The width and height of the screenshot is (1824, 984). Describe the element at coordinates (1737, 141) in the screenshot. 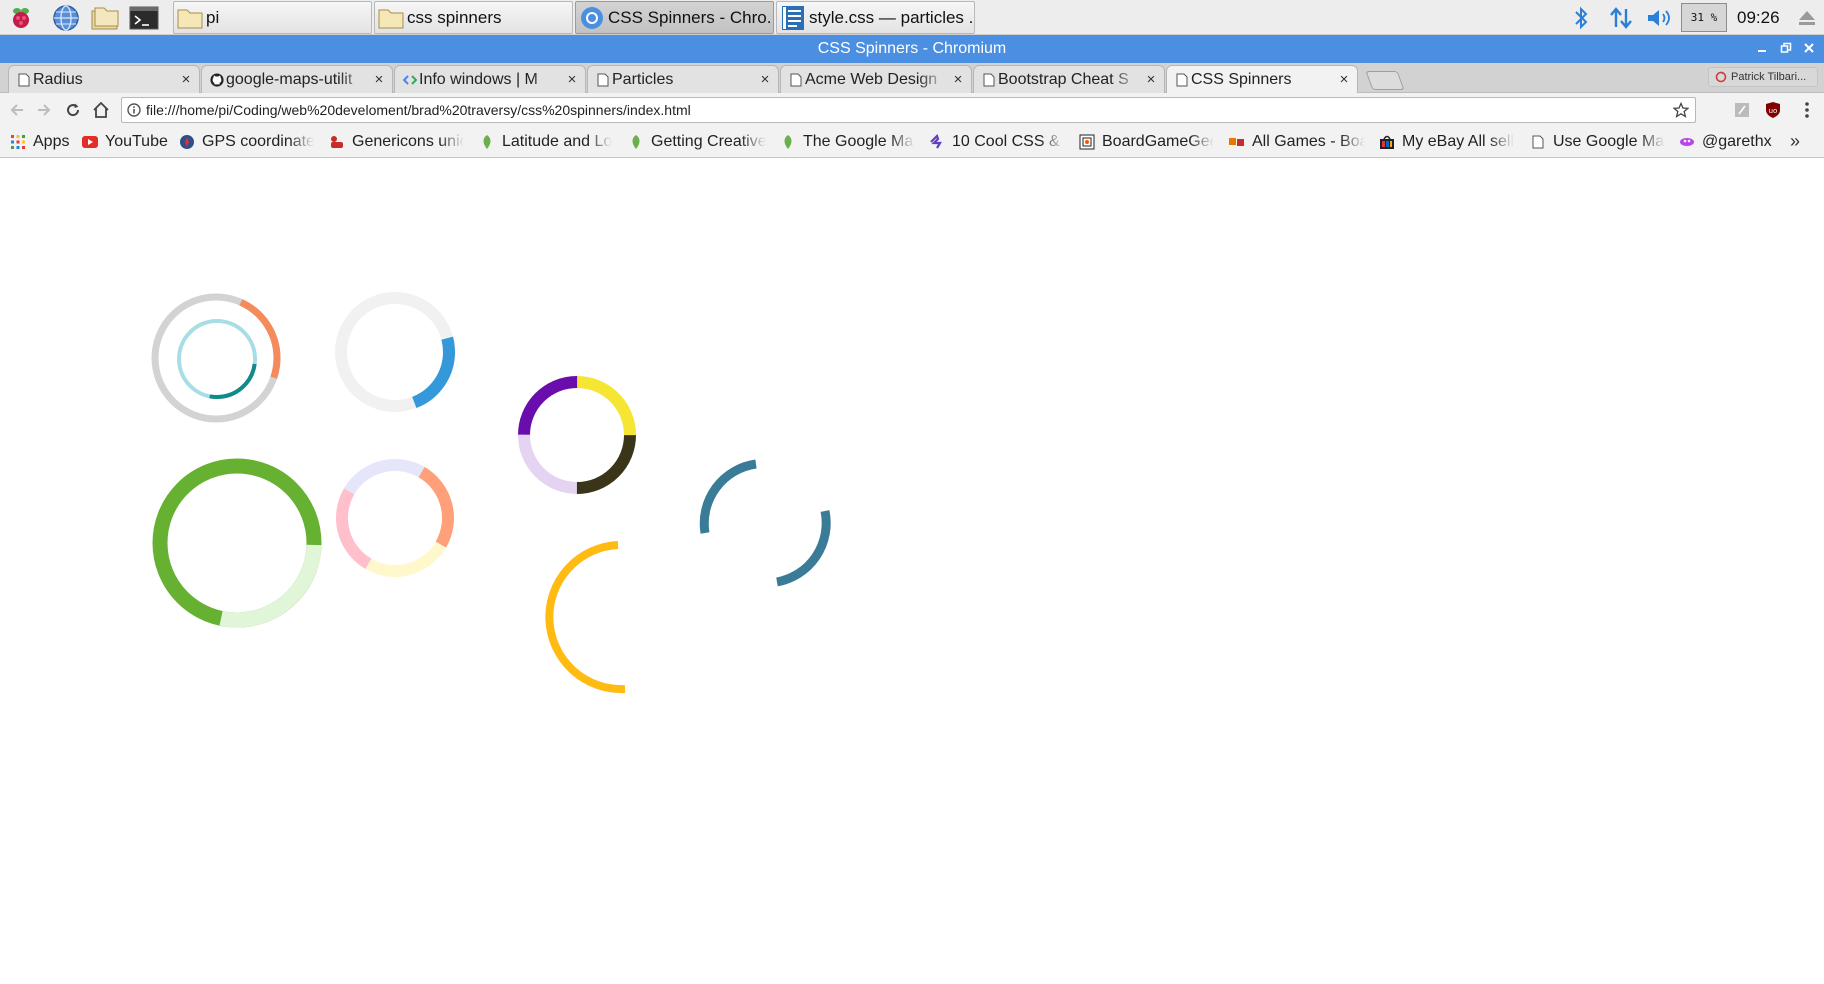

I see `bookmark-label: @garethx` at that location.